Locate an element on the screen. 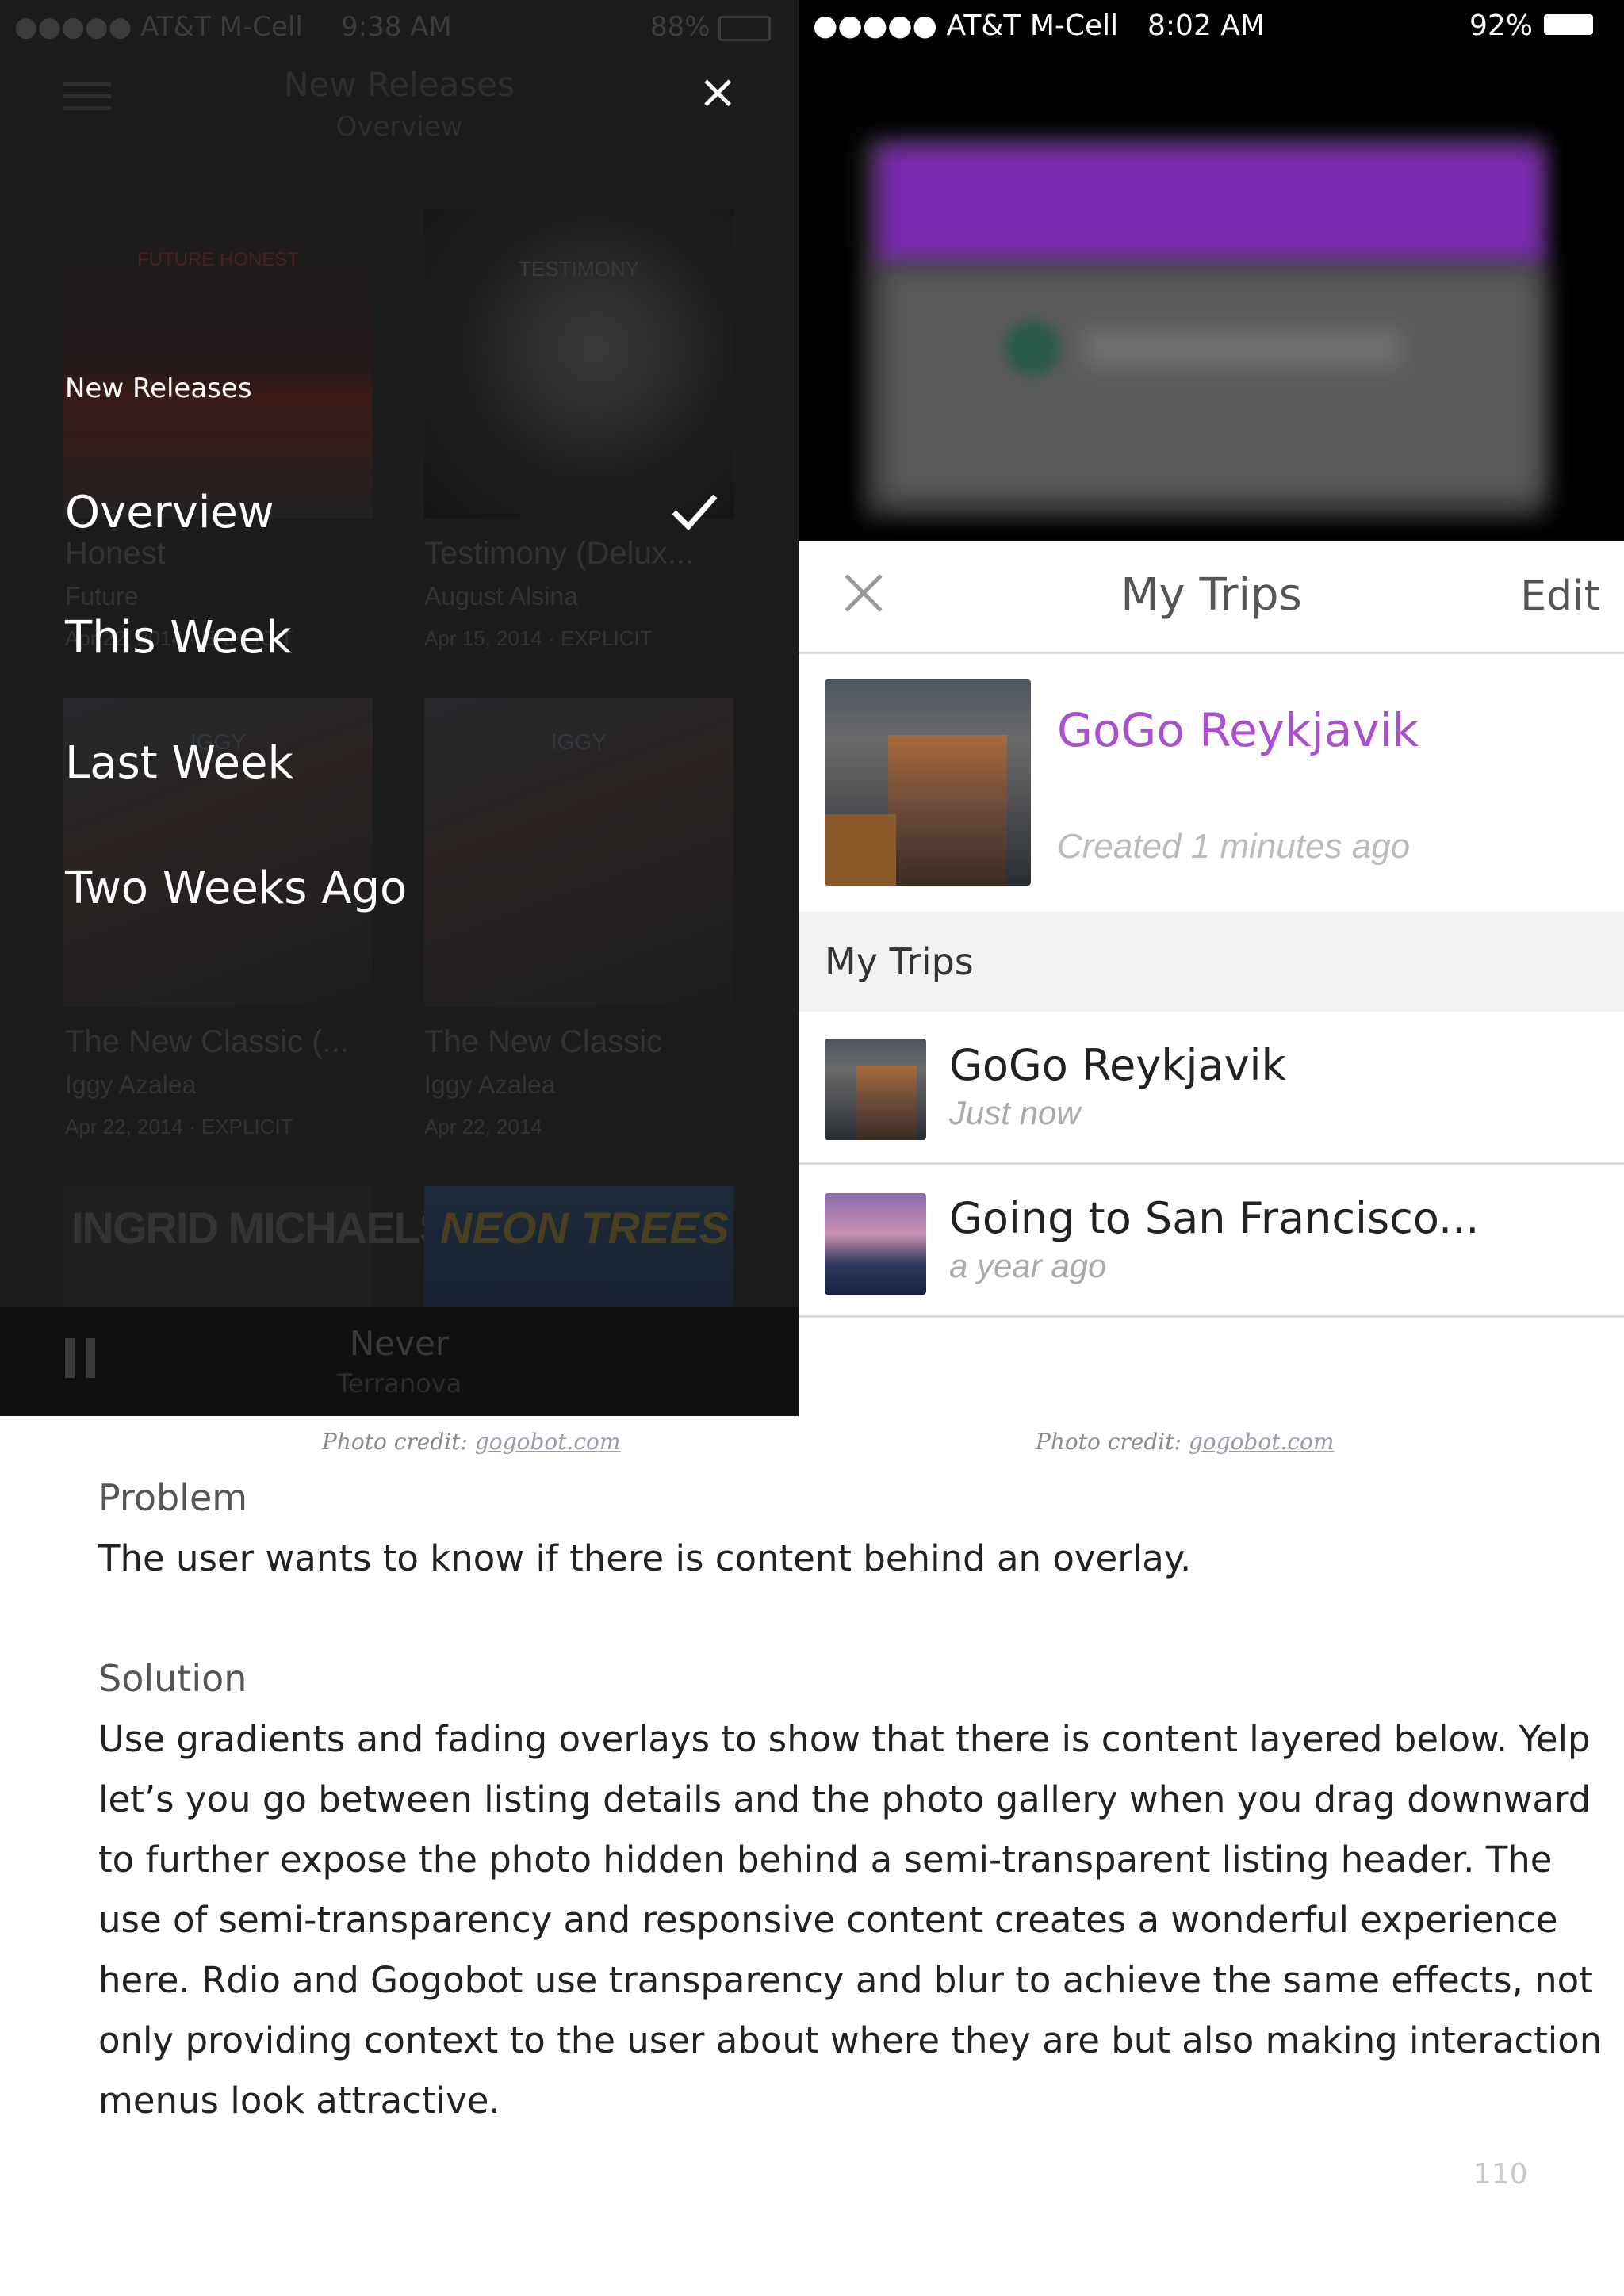 This screenshot has width=1624, height=2296. time-label: 8:02 AM is located at coordinates (1206, 26).